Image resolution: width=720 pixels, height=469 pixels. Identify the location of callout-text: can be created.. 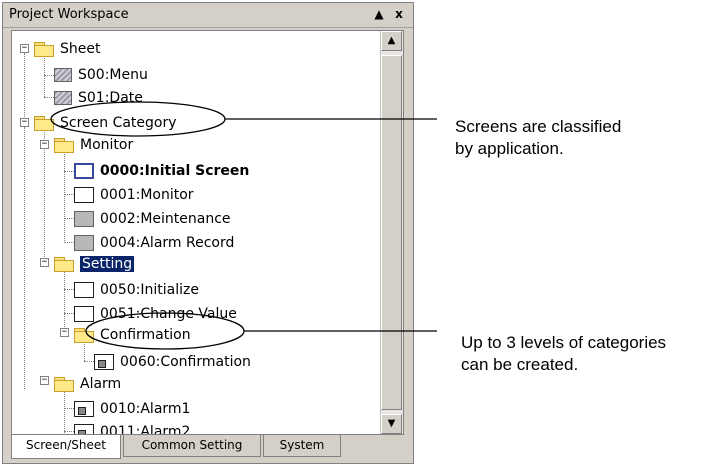
(520, 364).